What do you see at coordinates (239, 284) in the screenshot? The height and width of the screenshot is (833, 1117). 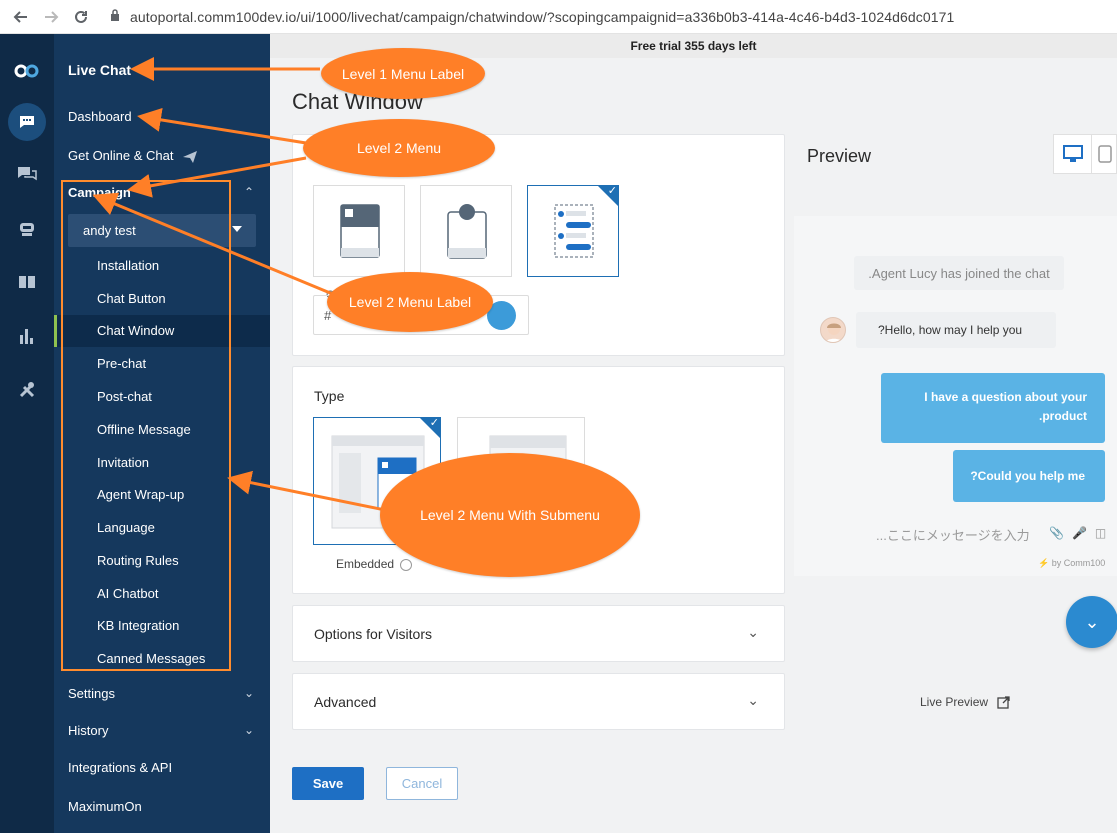 I see `annotation-arrows` at bounding box center [239, 284].